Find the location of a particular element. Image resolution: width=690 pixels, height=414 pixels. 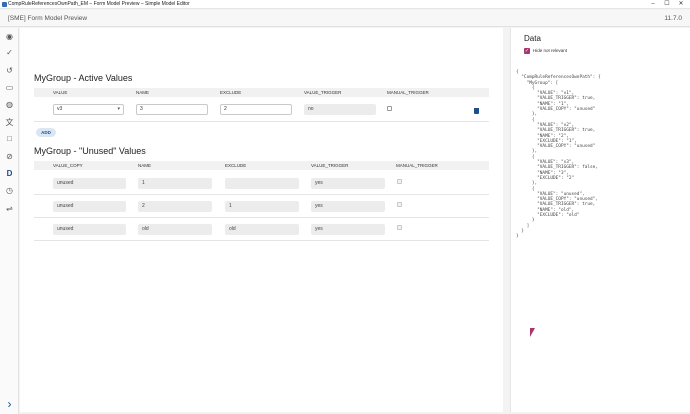

d-icon: D is located at coordinates (9, 173).